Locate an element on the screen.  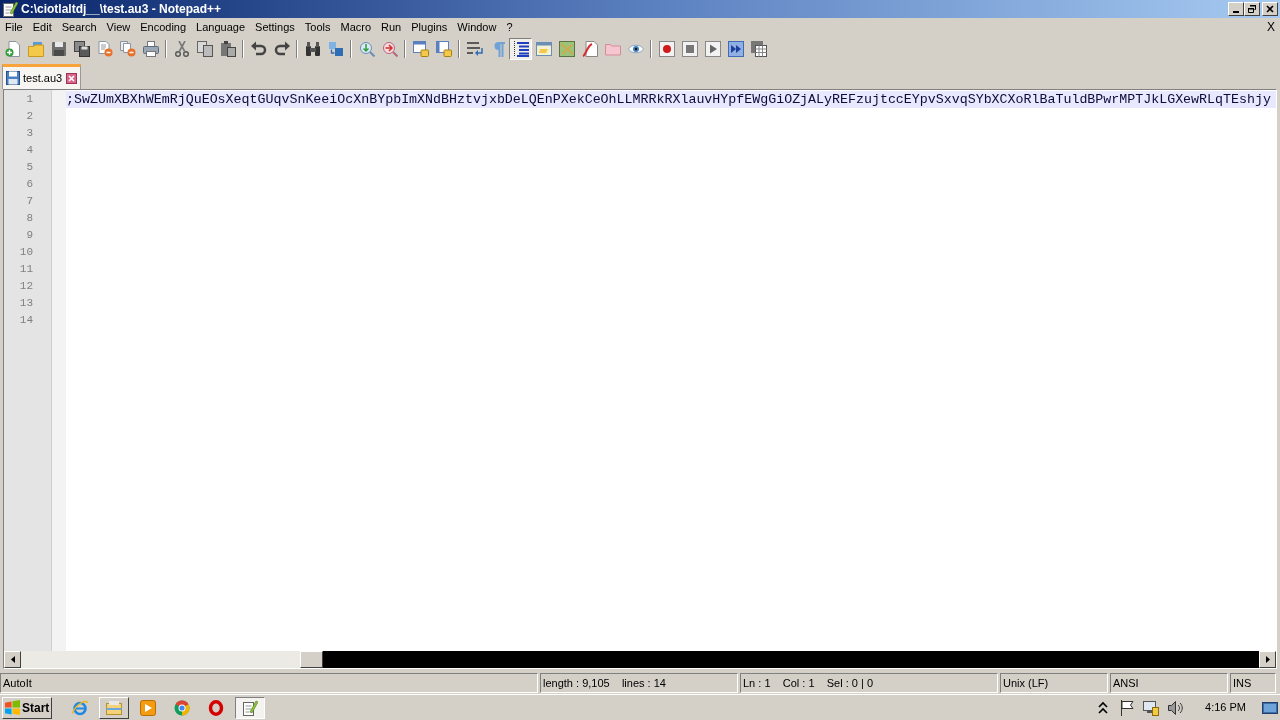
line-number: 4 is located at coordinates (29, 150).